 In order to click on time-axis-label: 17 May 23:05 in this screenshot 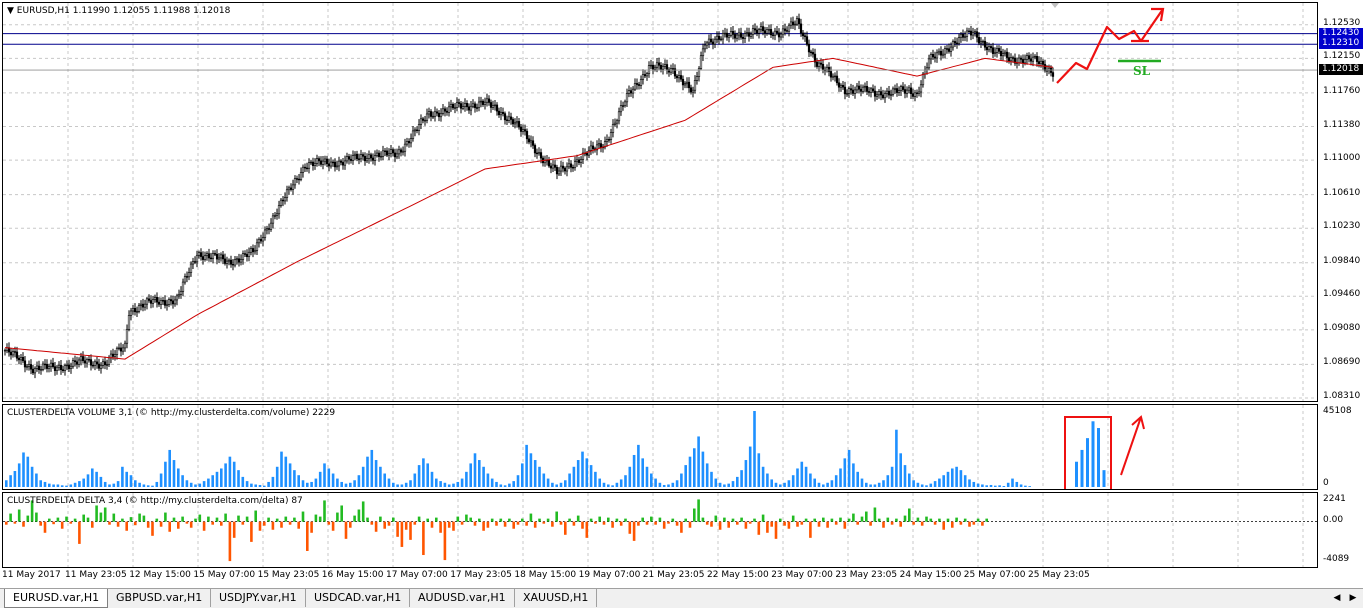, I will do `click(481, 575)`.